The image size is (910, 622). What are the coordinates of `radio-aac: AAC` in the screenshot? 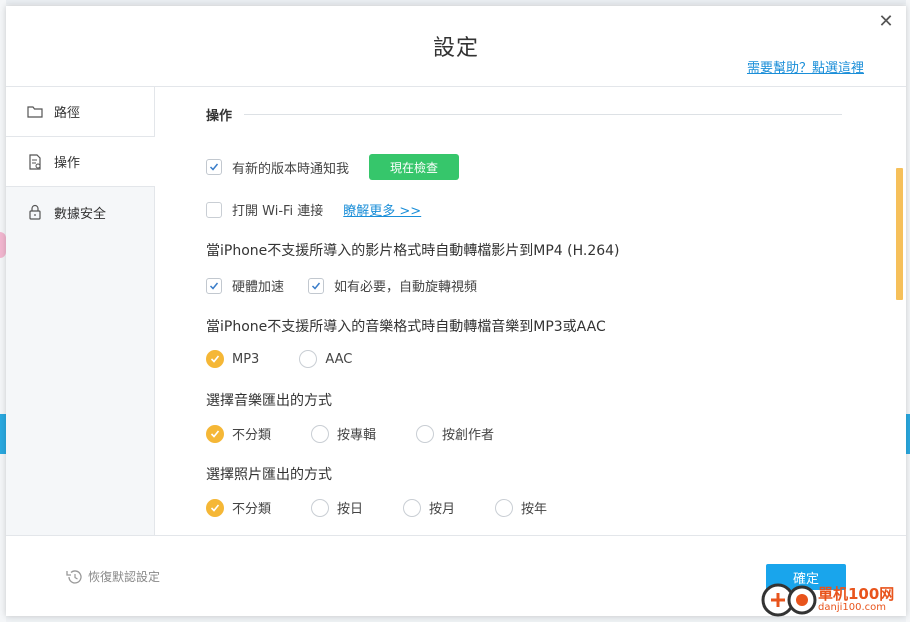 It's located at (325, 359).